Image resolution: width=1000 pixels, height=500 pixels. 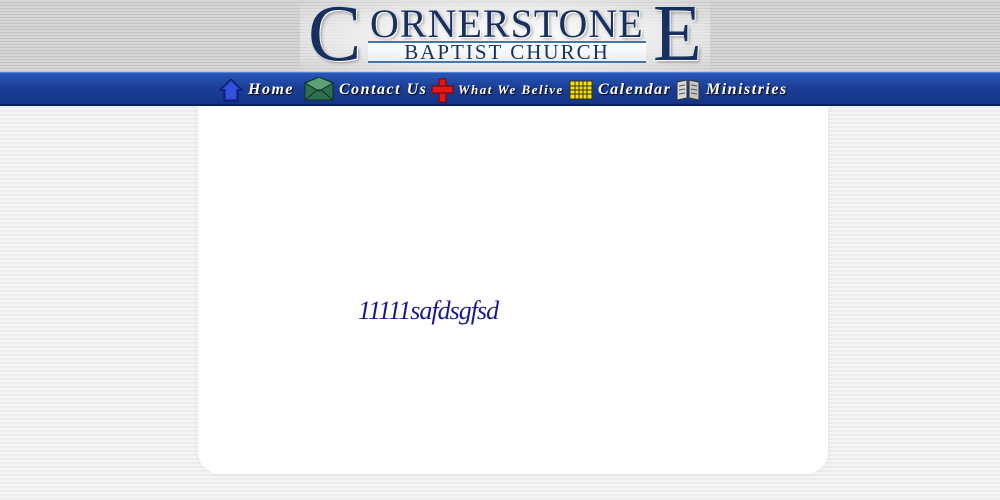 What do you see at coordinates (507, 52) in the screenshot?
I see `logo-subtitle: BAPTIST CHURCH` at bounding box center [507, 52].